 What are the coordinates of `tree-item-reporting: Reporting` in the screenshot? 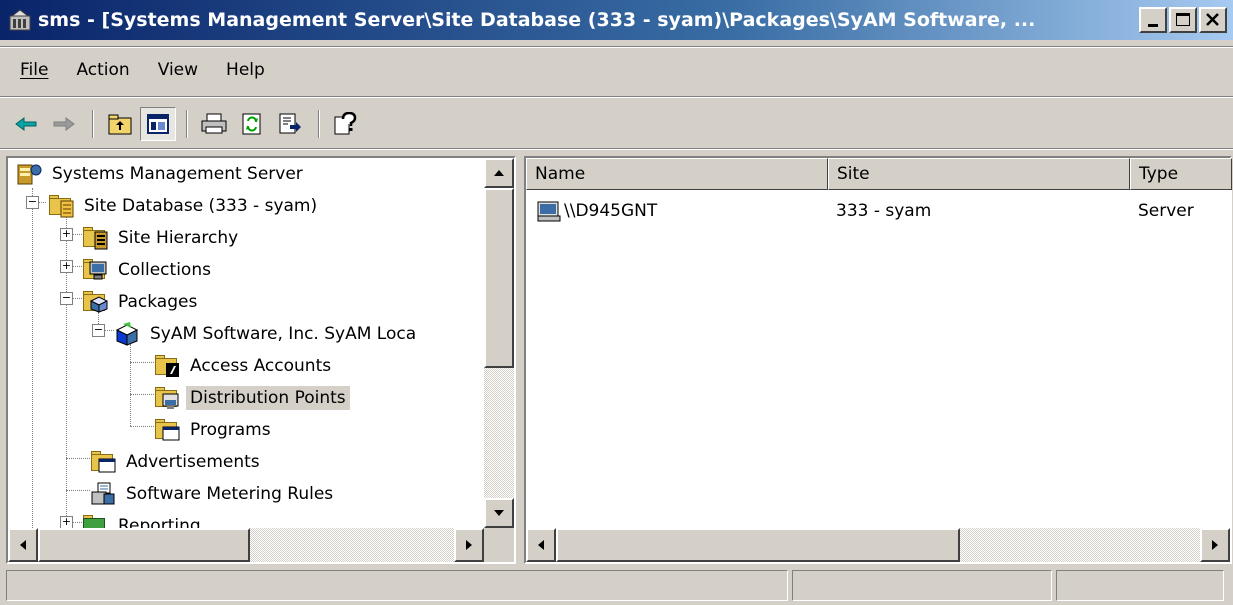 It's located at (143, 519).